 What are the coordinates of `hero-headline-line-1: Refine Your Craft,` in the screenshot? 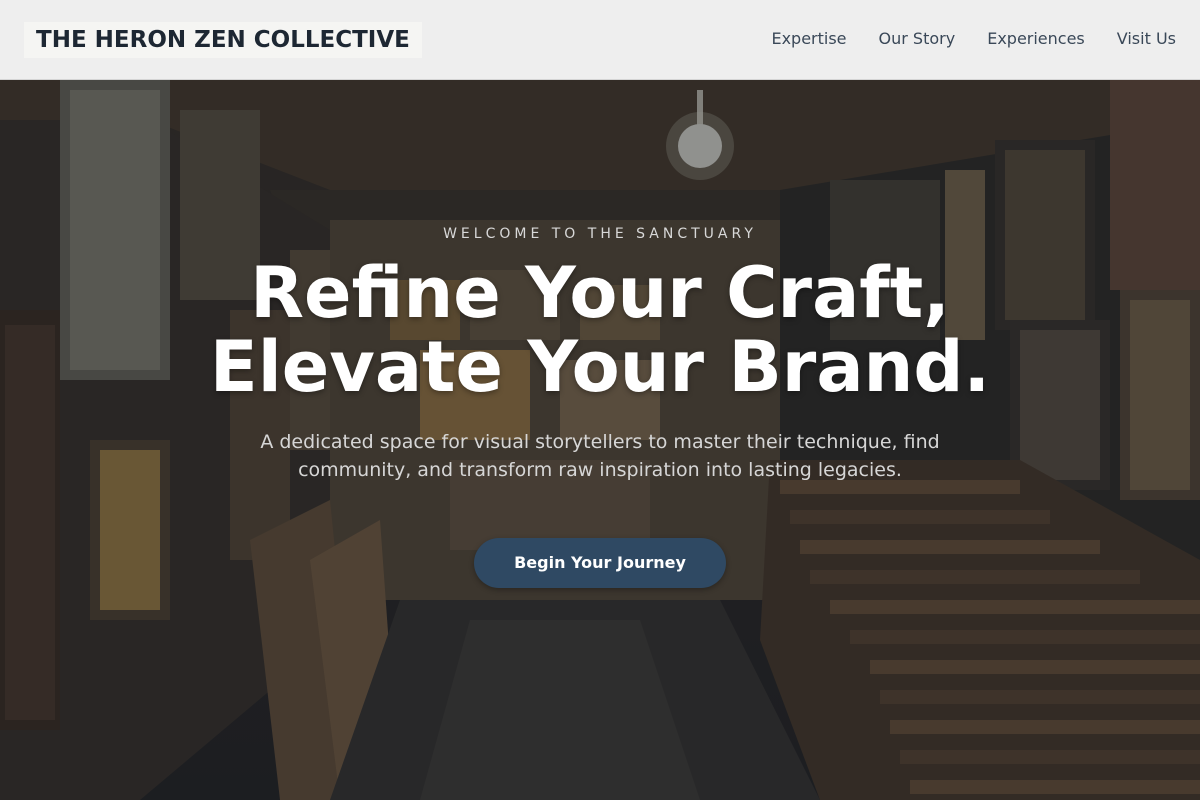 It's located at (600, 293).